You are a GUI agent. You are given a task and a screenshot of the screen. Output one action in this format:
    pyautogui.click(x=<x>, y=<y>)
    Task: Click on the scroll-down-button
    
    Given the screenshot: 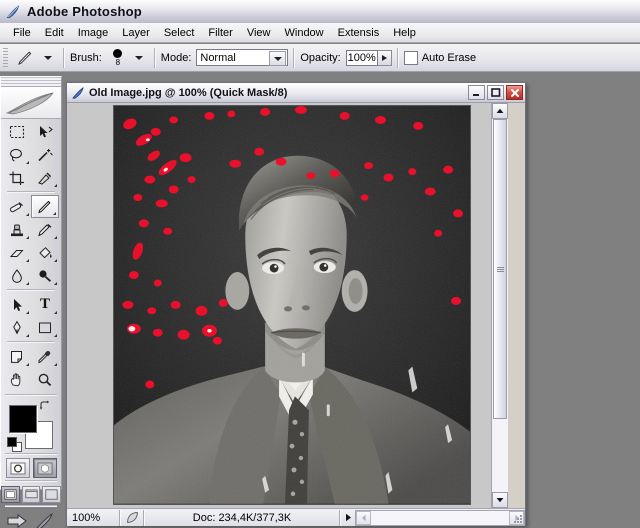 What is the action you would take?
    pyautogui.click(x=500, y=500)
    